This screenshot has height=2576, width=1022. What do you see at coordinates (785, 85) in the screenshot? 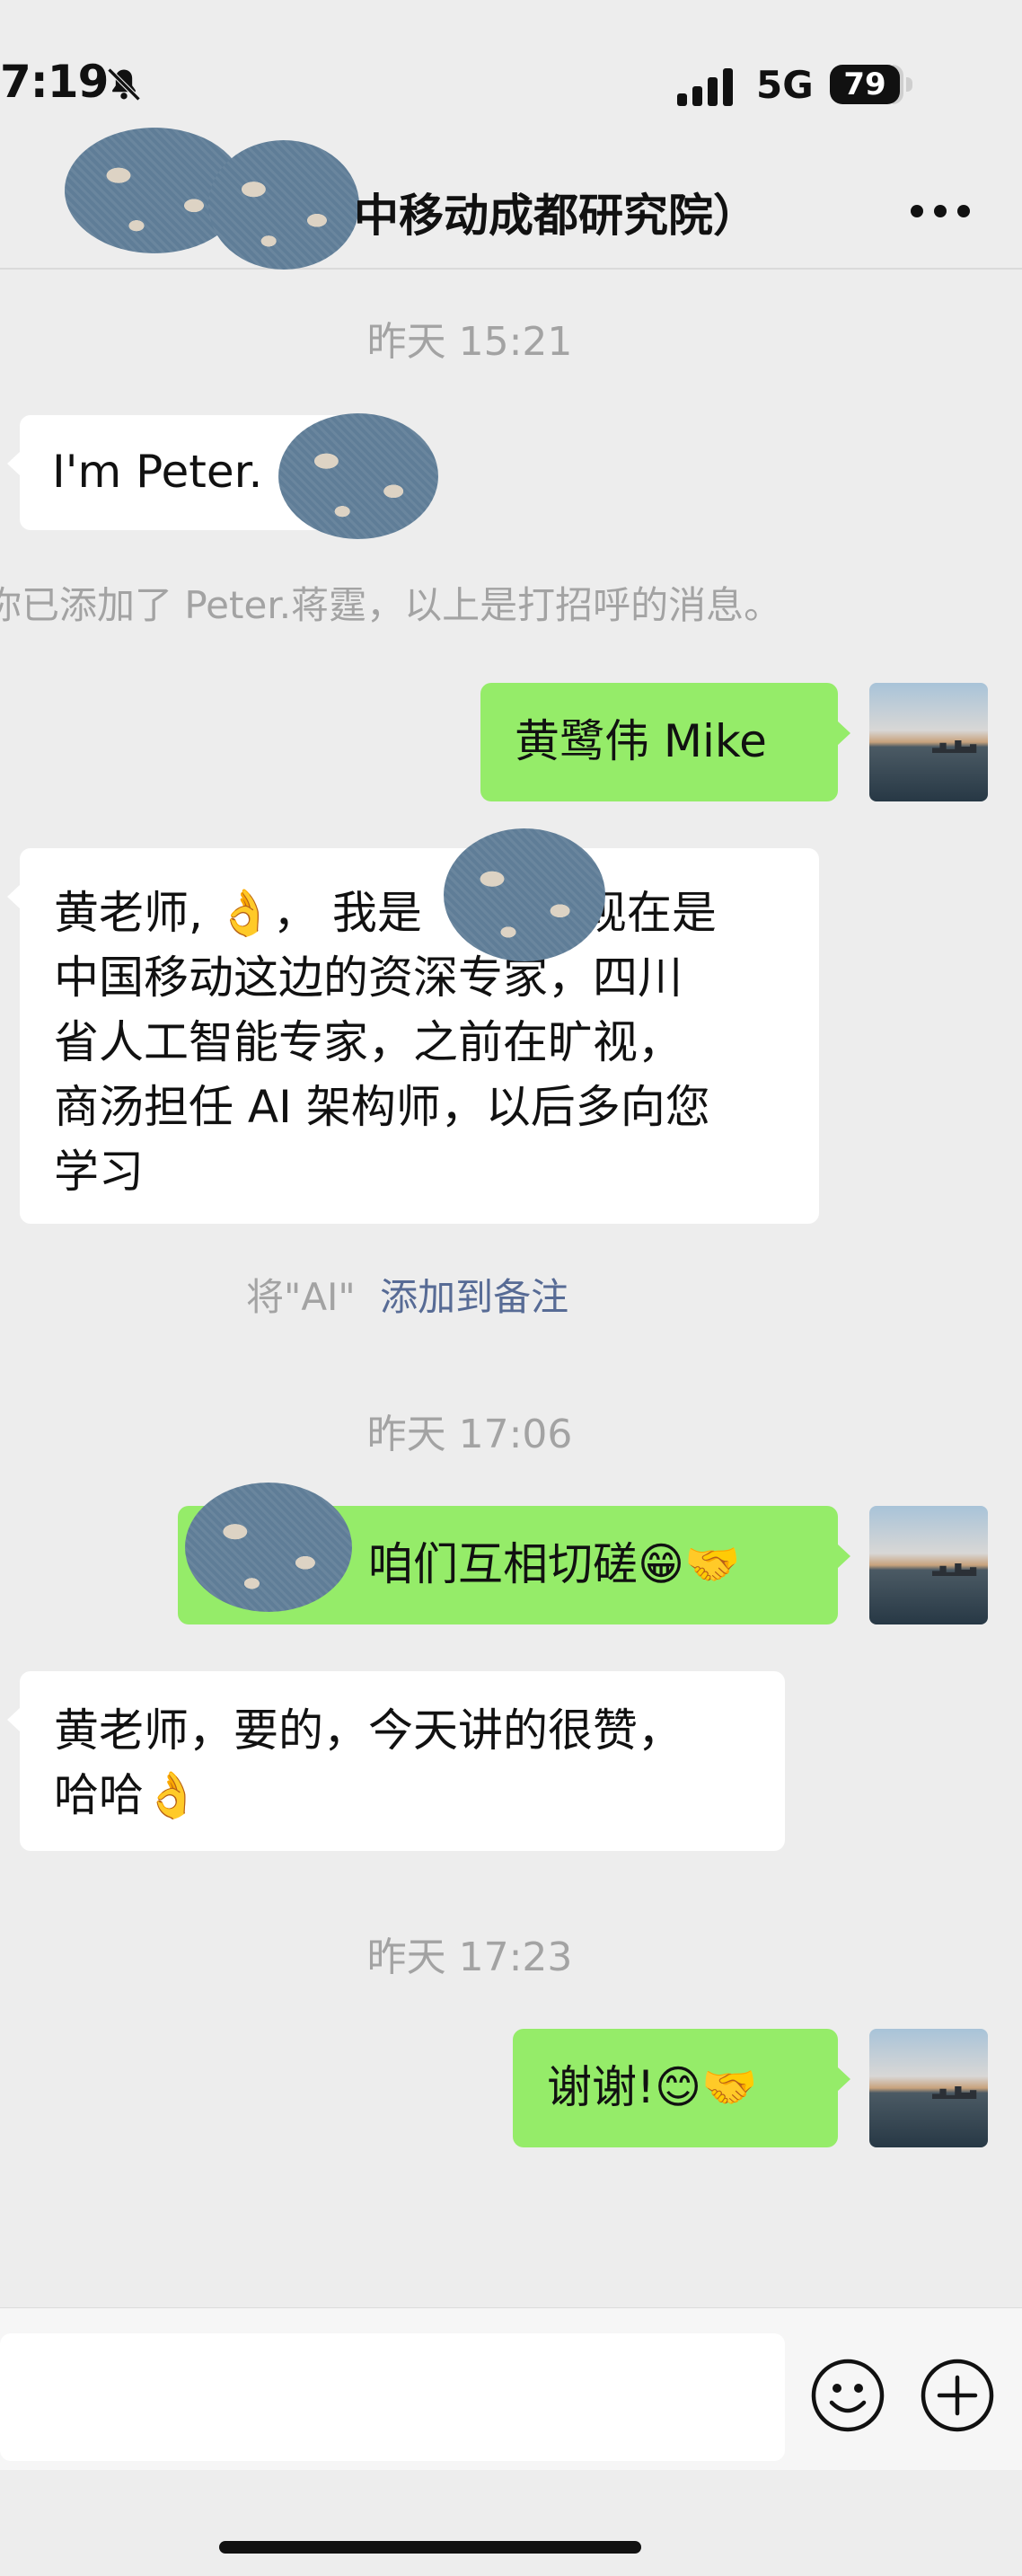
I see `network-type: 5G` at bounding box center [785, 85].